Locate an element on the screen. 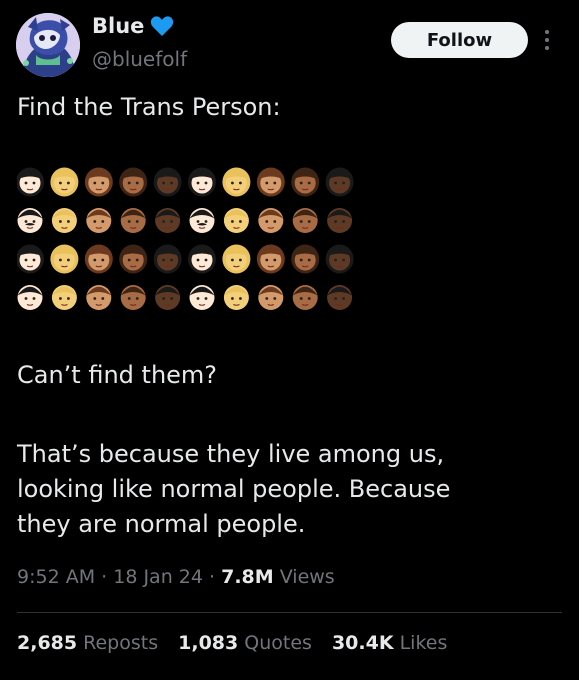  reposts-label: Reposts is located at coordinates (118, 643).